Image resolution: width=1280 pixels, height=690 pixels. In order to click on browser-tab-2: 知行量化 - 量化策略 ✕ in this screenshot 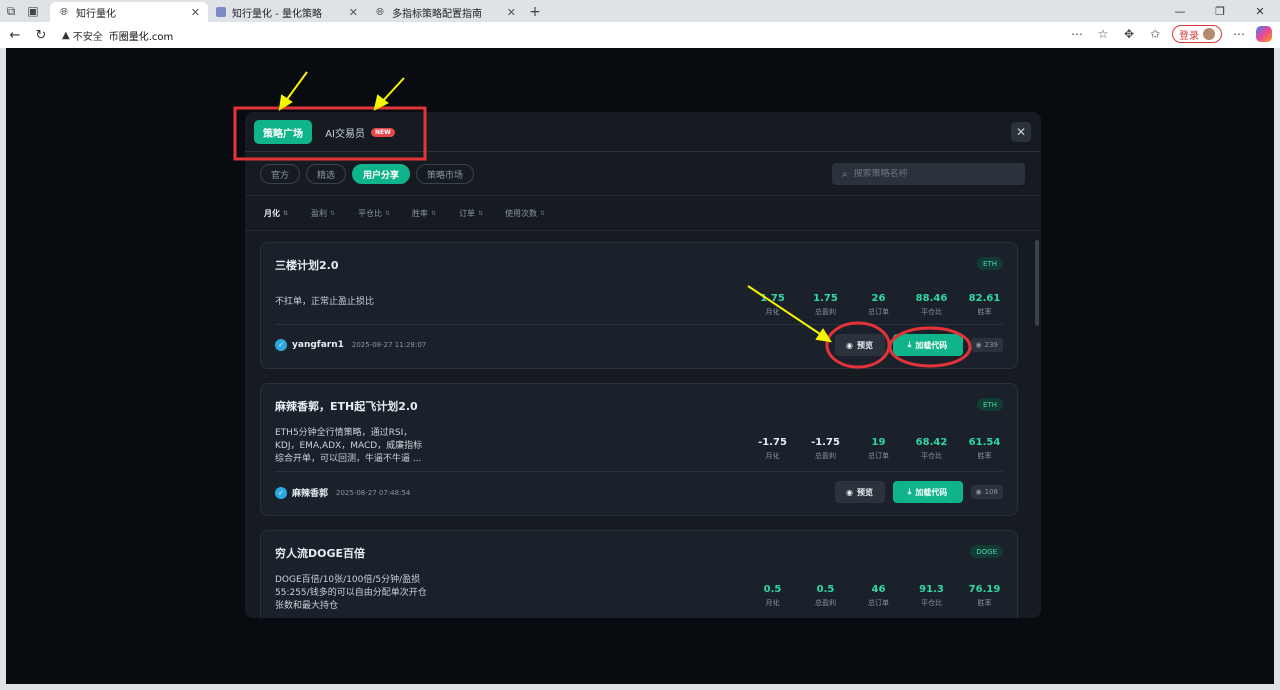, I will do `click(287, 12)`.